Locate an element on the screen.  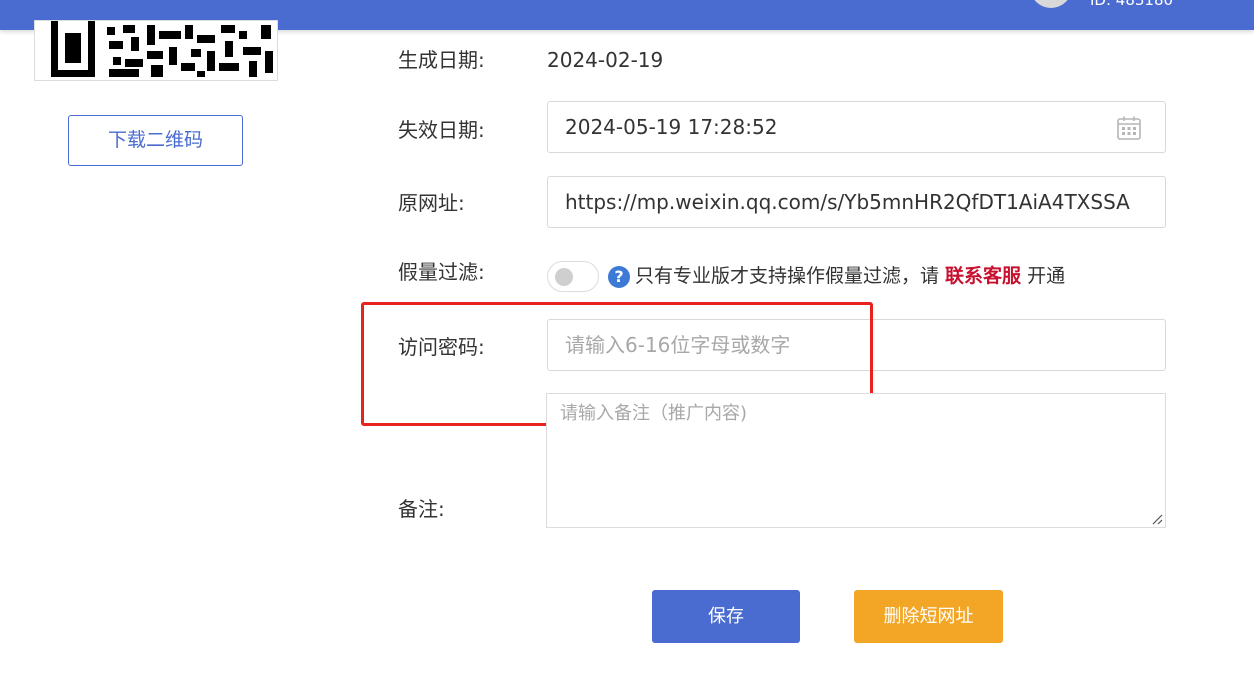
qr-code-pattern is located at coordinates (162, 49).